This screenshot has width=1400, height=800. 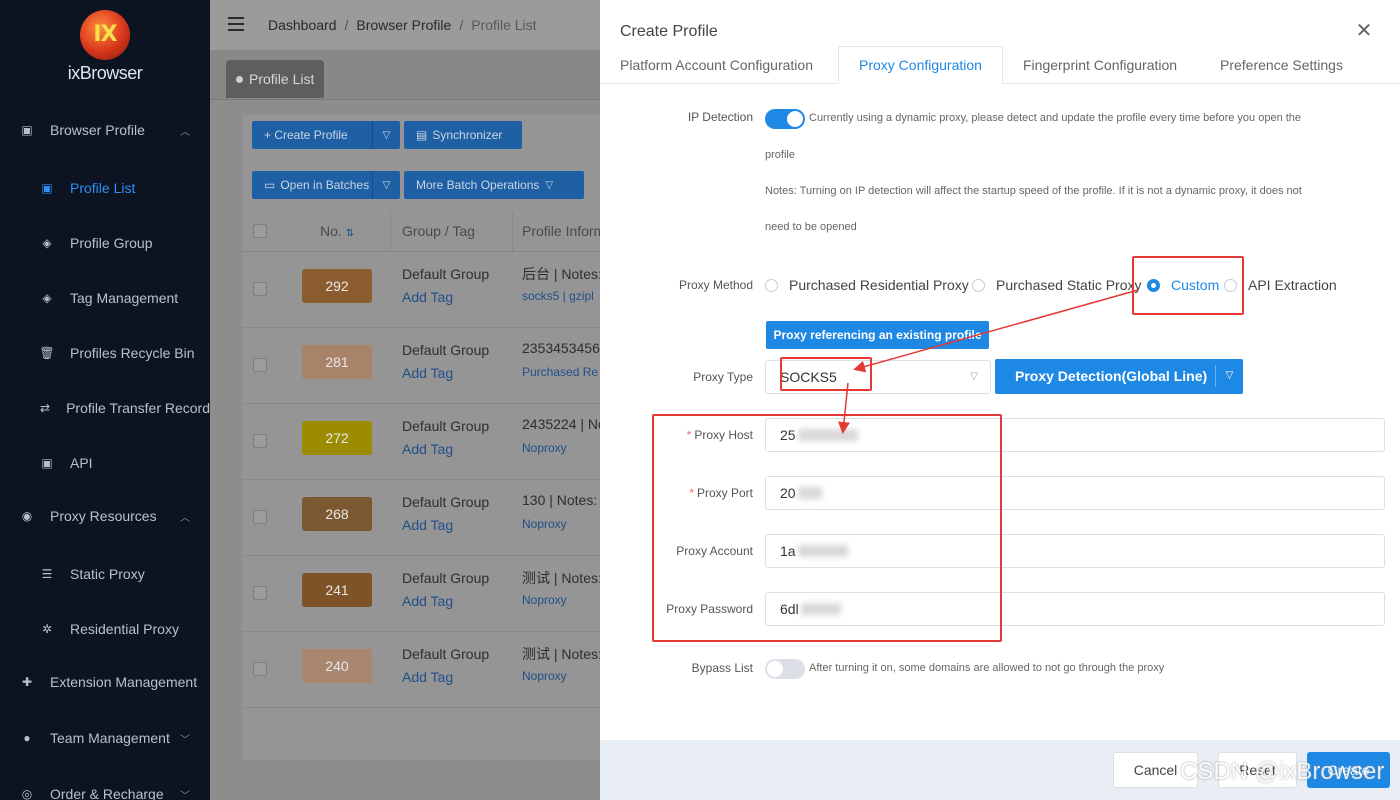 I want to click on transfer-icon: ⇄, so click(x=45, y=408).